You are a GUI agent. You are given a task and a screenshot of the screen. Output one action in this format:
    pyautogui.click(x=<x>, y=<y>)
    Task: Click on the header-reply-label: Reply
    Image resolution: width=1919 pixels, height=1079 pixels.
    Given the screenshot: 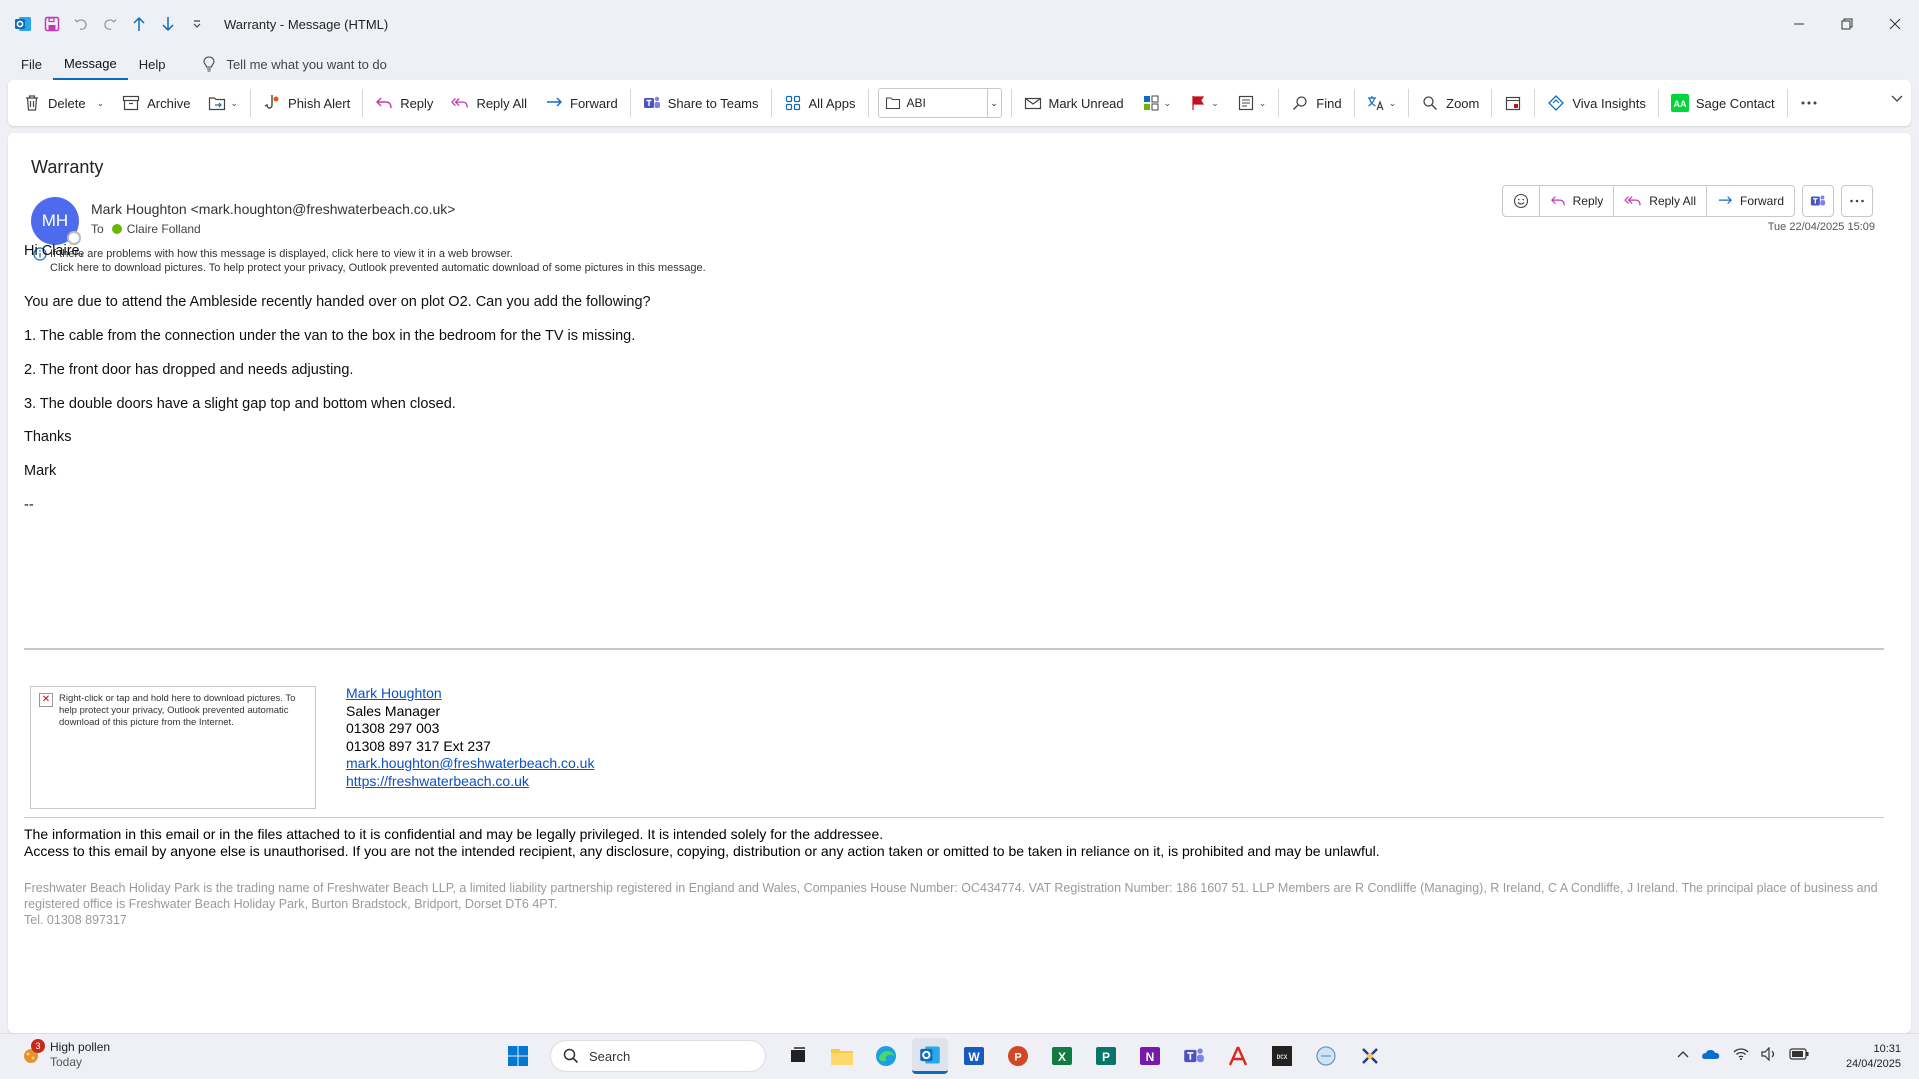 What is the action you would take?
    pyautogui.click(x=1588, y=201)
    